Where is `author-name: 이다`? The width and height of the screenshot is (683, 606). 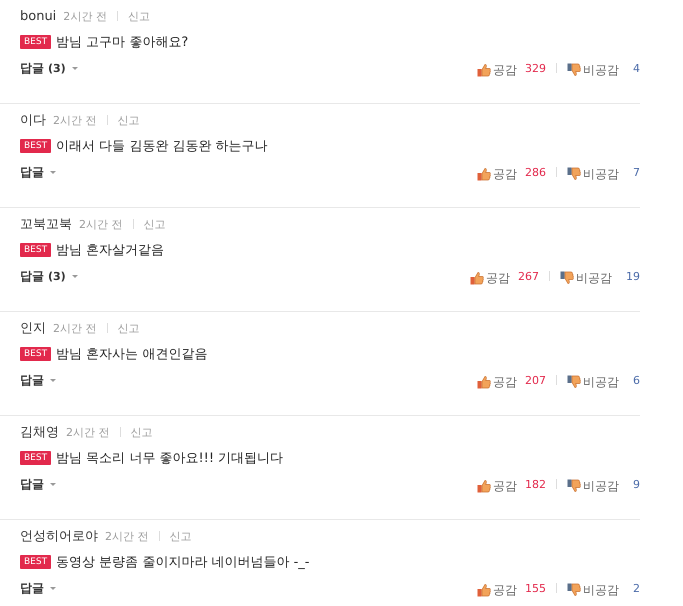 author-name: 이다 is located at coordinates (33, 120).